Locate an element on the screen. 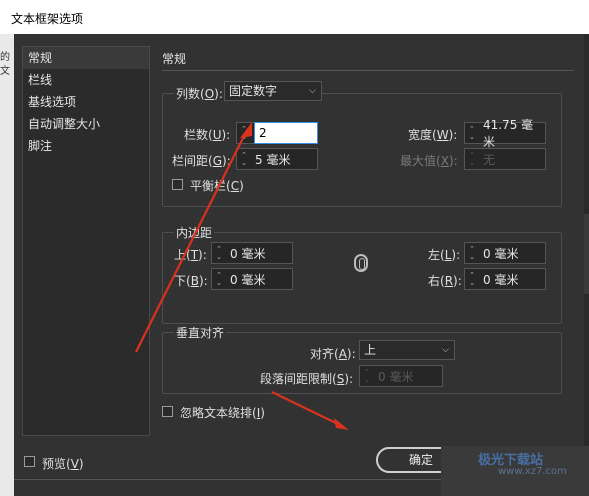 The width and height of the screenshot is (589, 496). vertical-justification-title: 垂直对齐 is located at coordinates (200, 332).